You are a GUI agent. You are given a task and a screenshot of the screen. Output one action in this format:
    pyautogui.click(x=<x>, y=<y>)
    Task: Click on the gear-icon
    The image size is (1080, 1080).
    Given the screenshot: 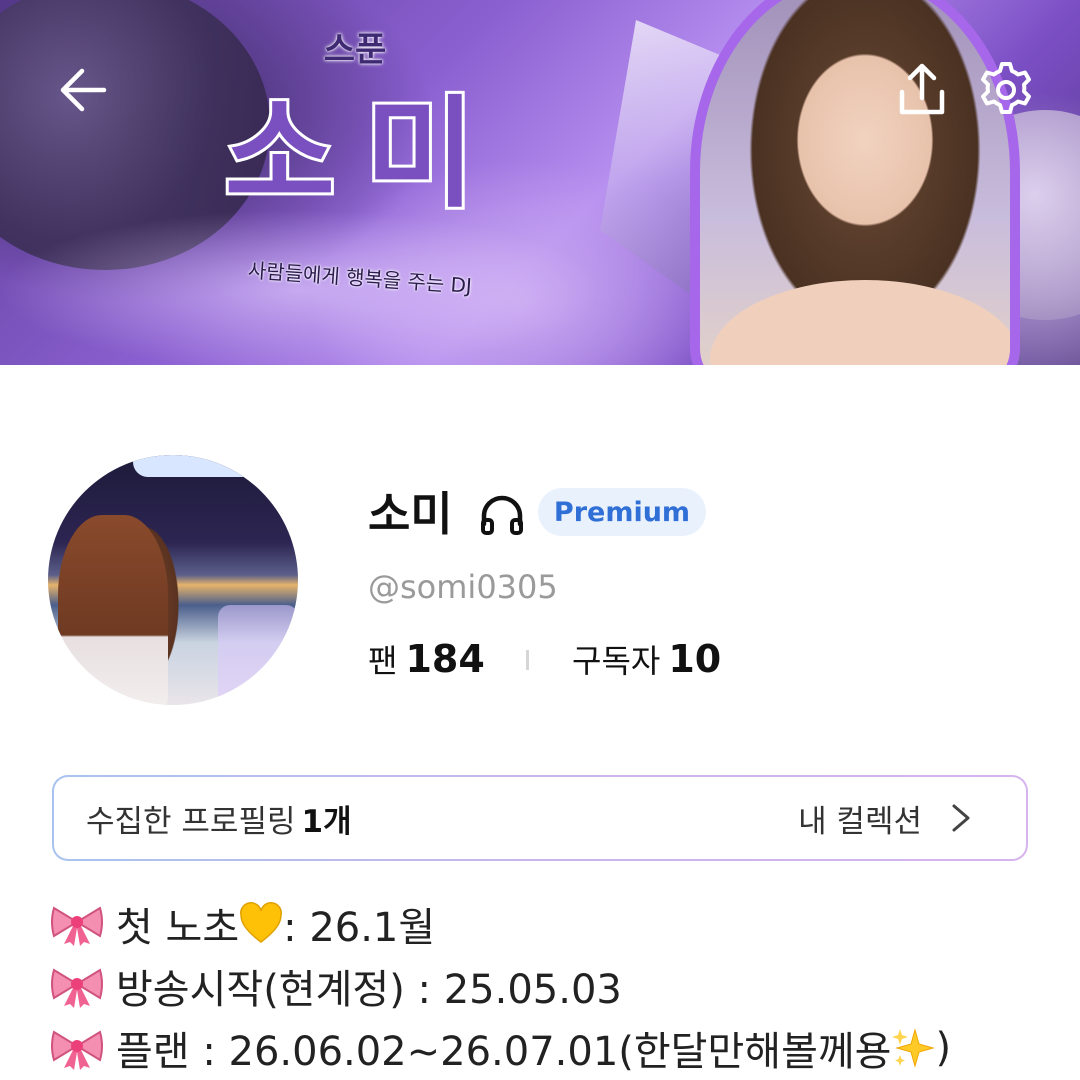 What is the action you would take?
    pyautogui.click(x=1006, y=88)
    